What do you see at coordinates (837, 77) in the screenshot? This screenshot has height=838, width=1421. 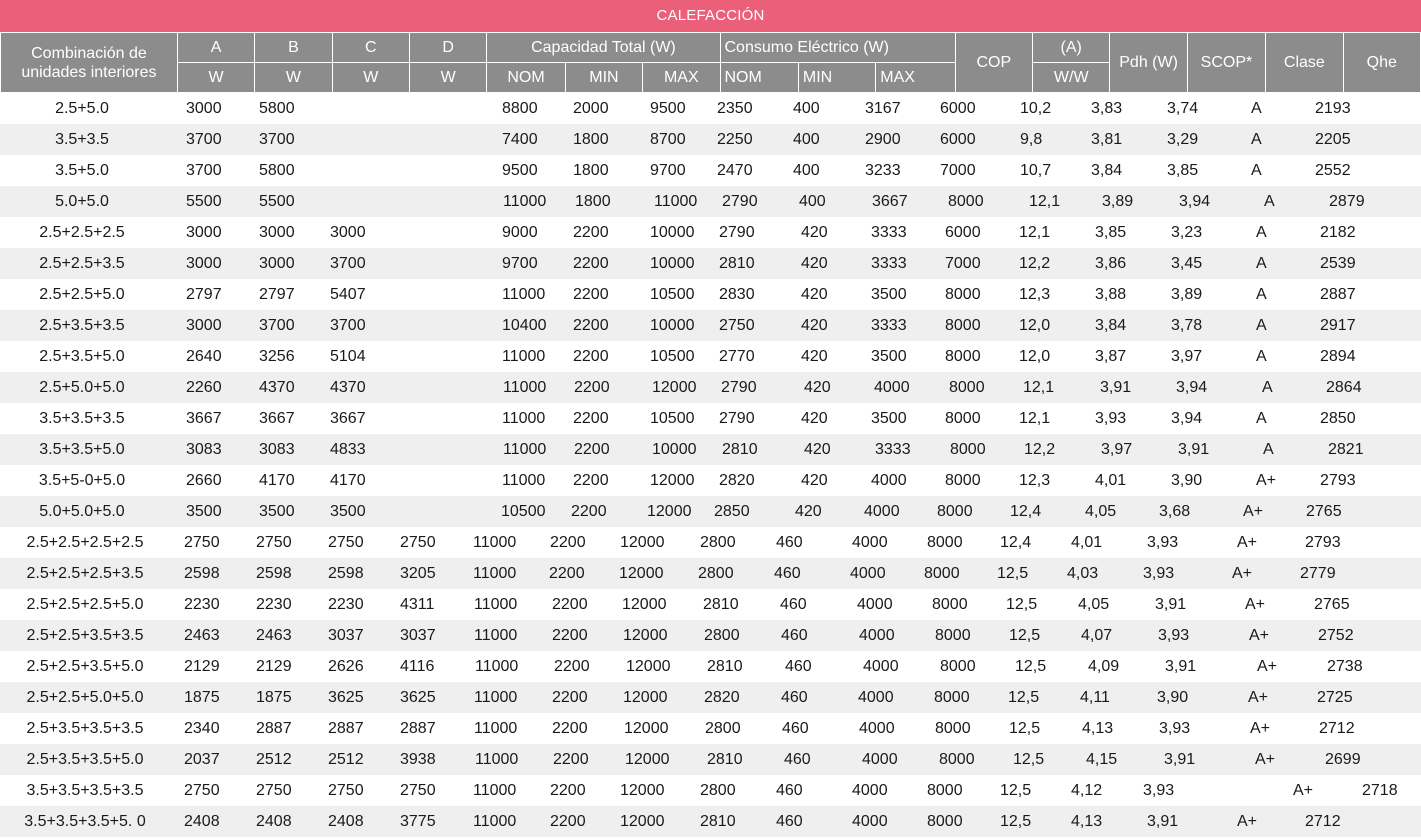 I see `header-consumption-min: MIN` at bounding box center [837, 77].